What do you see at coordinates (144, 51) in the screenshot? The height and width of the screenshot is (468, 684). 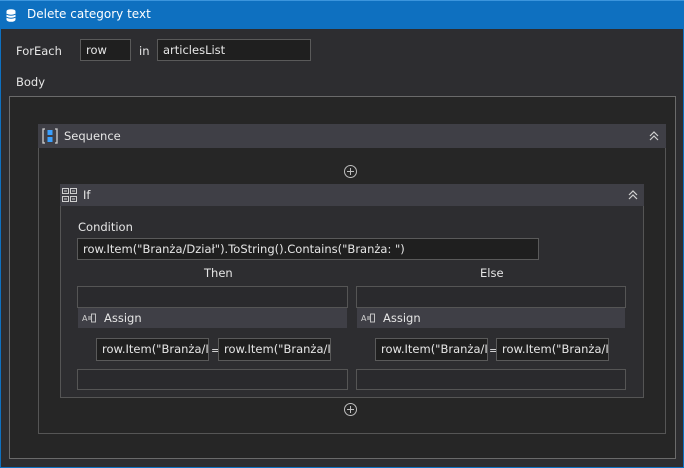 I see `in-label: in` at bounding box center [144, 51].